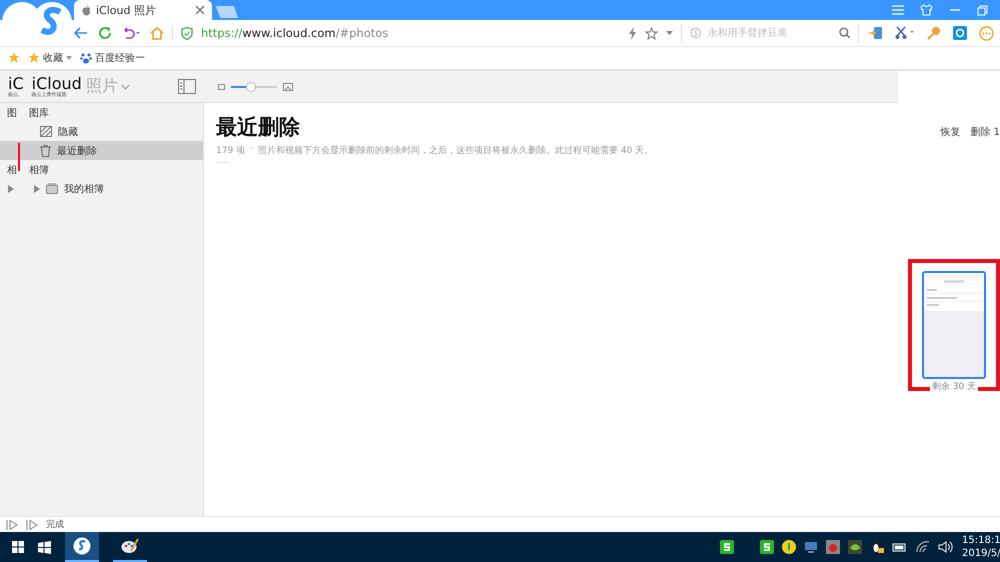 This screenshot has height=562, width=1000. Describe the element at coordinates (39, 170) in the screenshot. I see `section-label: 相簿` at that location.